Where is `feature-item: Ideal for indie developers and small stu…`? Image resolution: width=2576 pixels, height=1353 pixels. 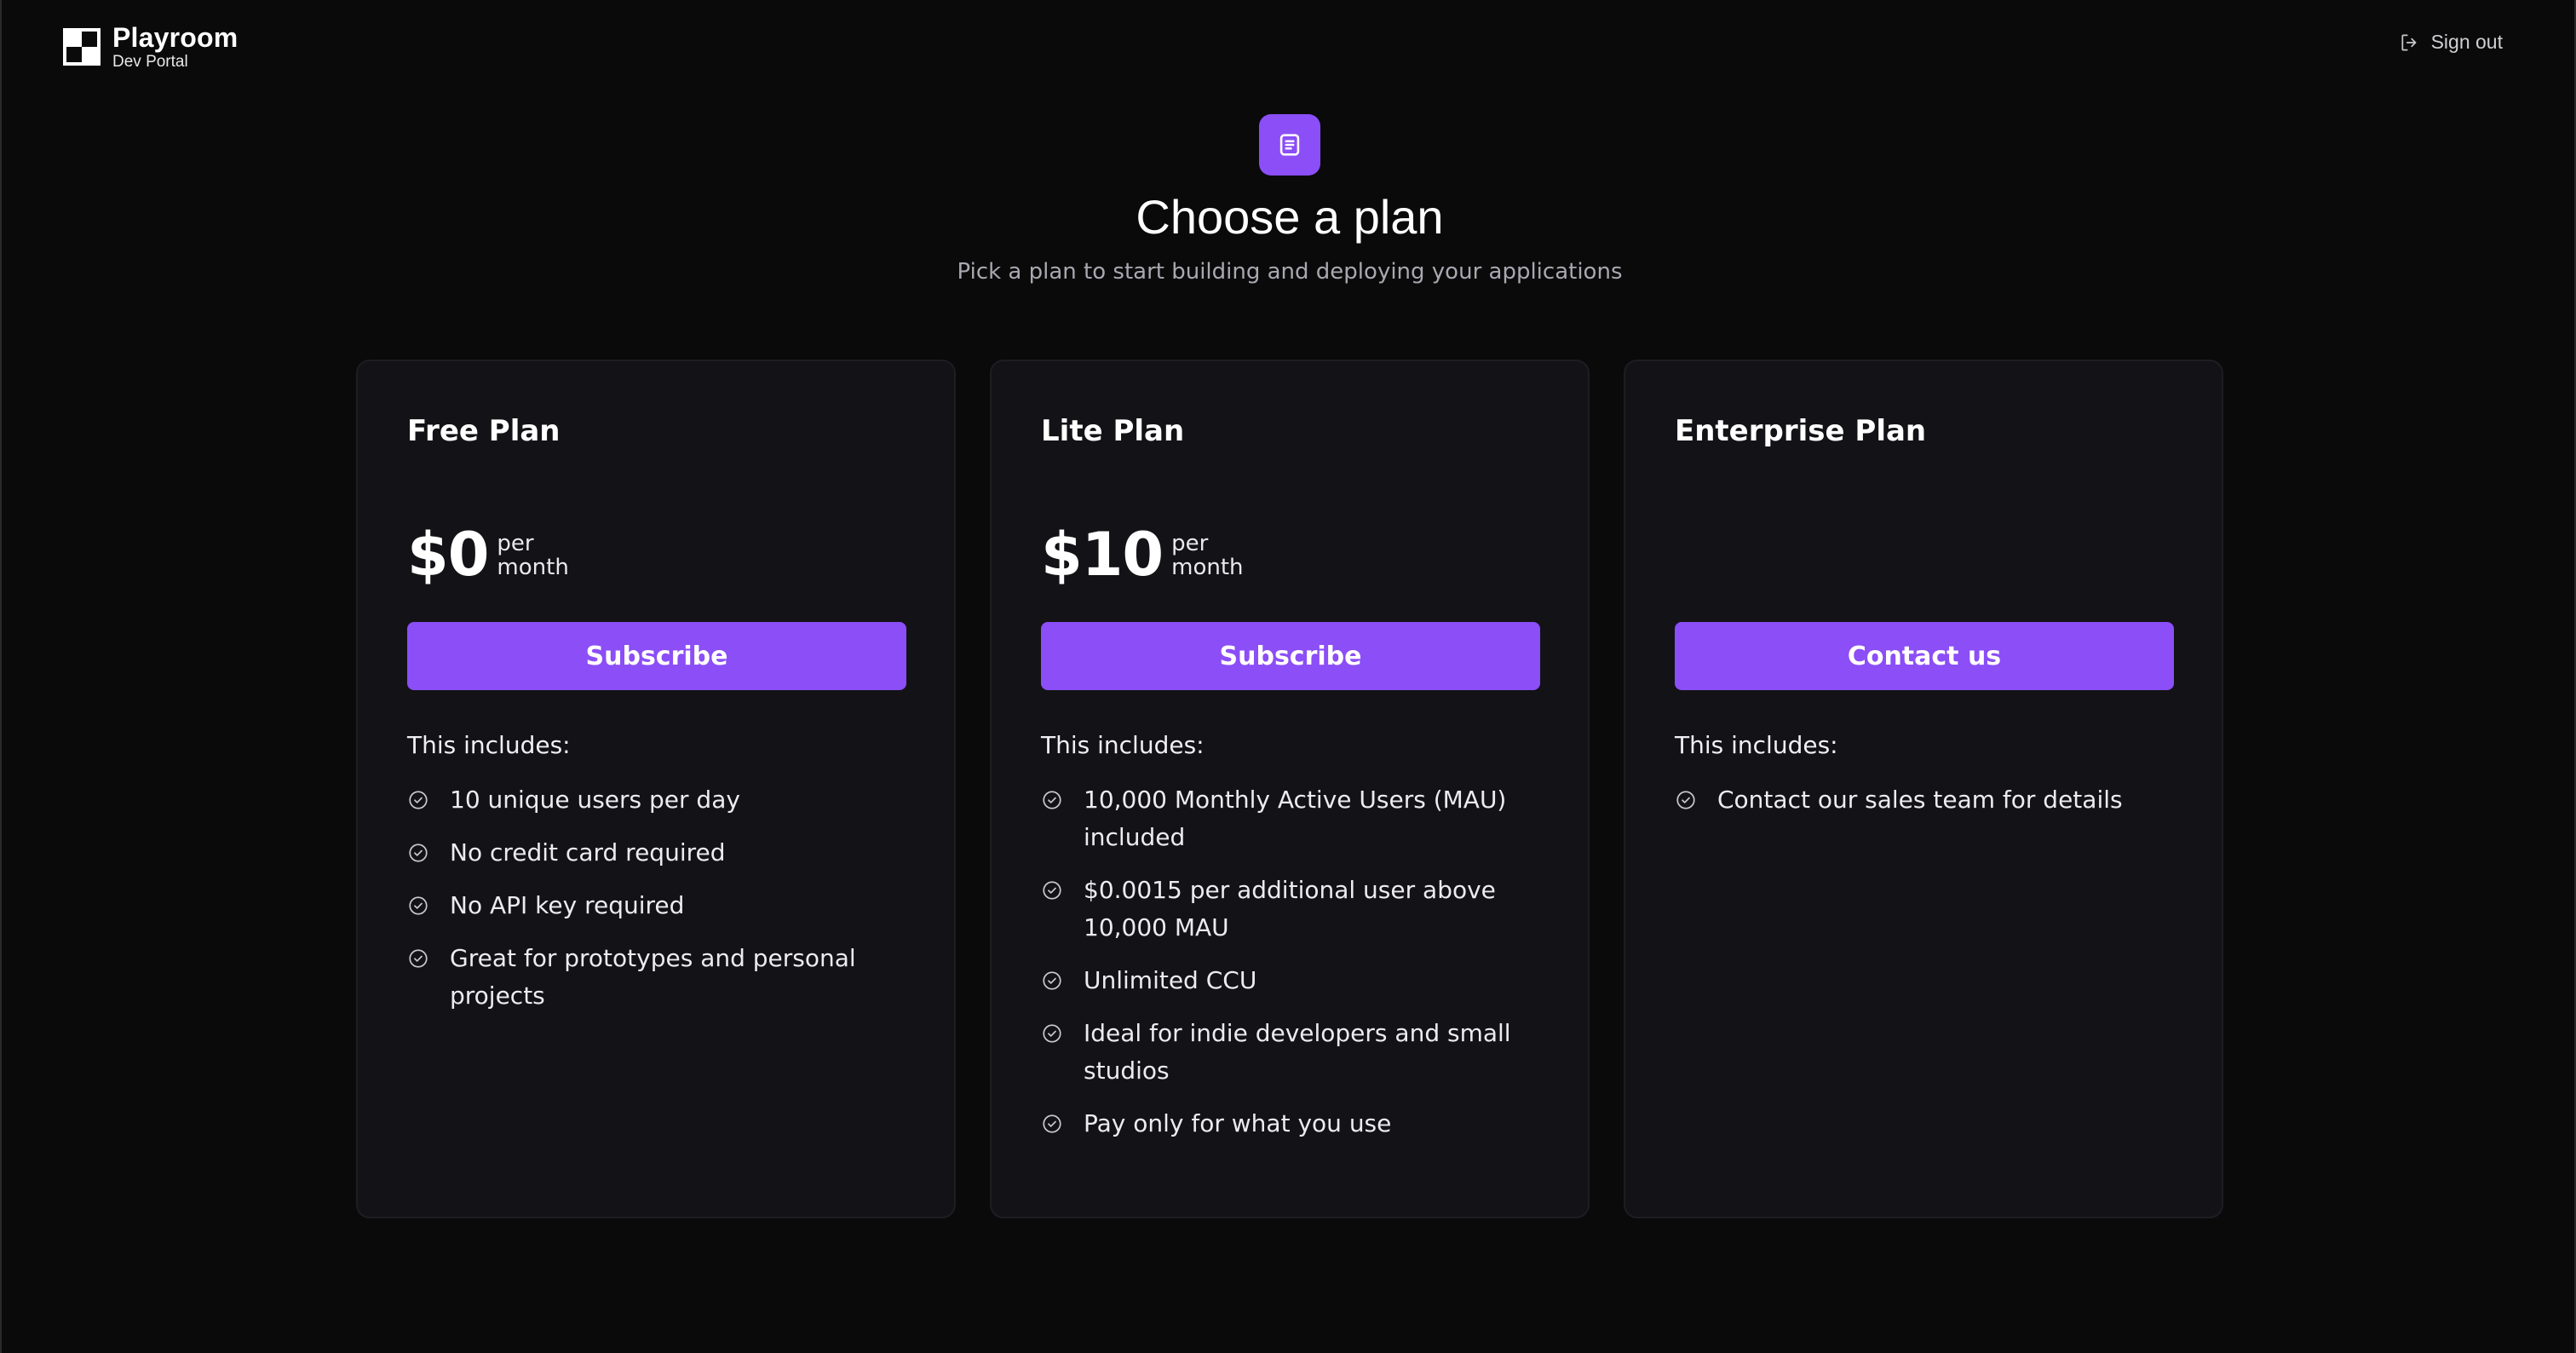
feature-item: Ideal for indie developers and small stu… is located at coordinates (1289, 1052).